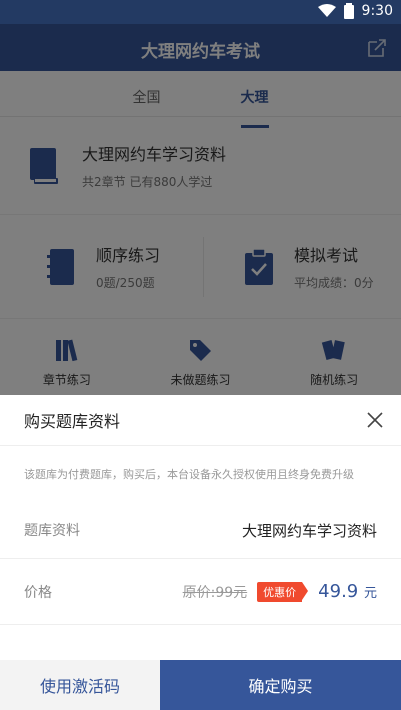 The height and width of the screenshot is (710, 401). What do you see at coordinates (200, 530) in the screenshot?
I see `material-row: 题库资料 大理网约车学习资料` at bounding box center [200, 530].